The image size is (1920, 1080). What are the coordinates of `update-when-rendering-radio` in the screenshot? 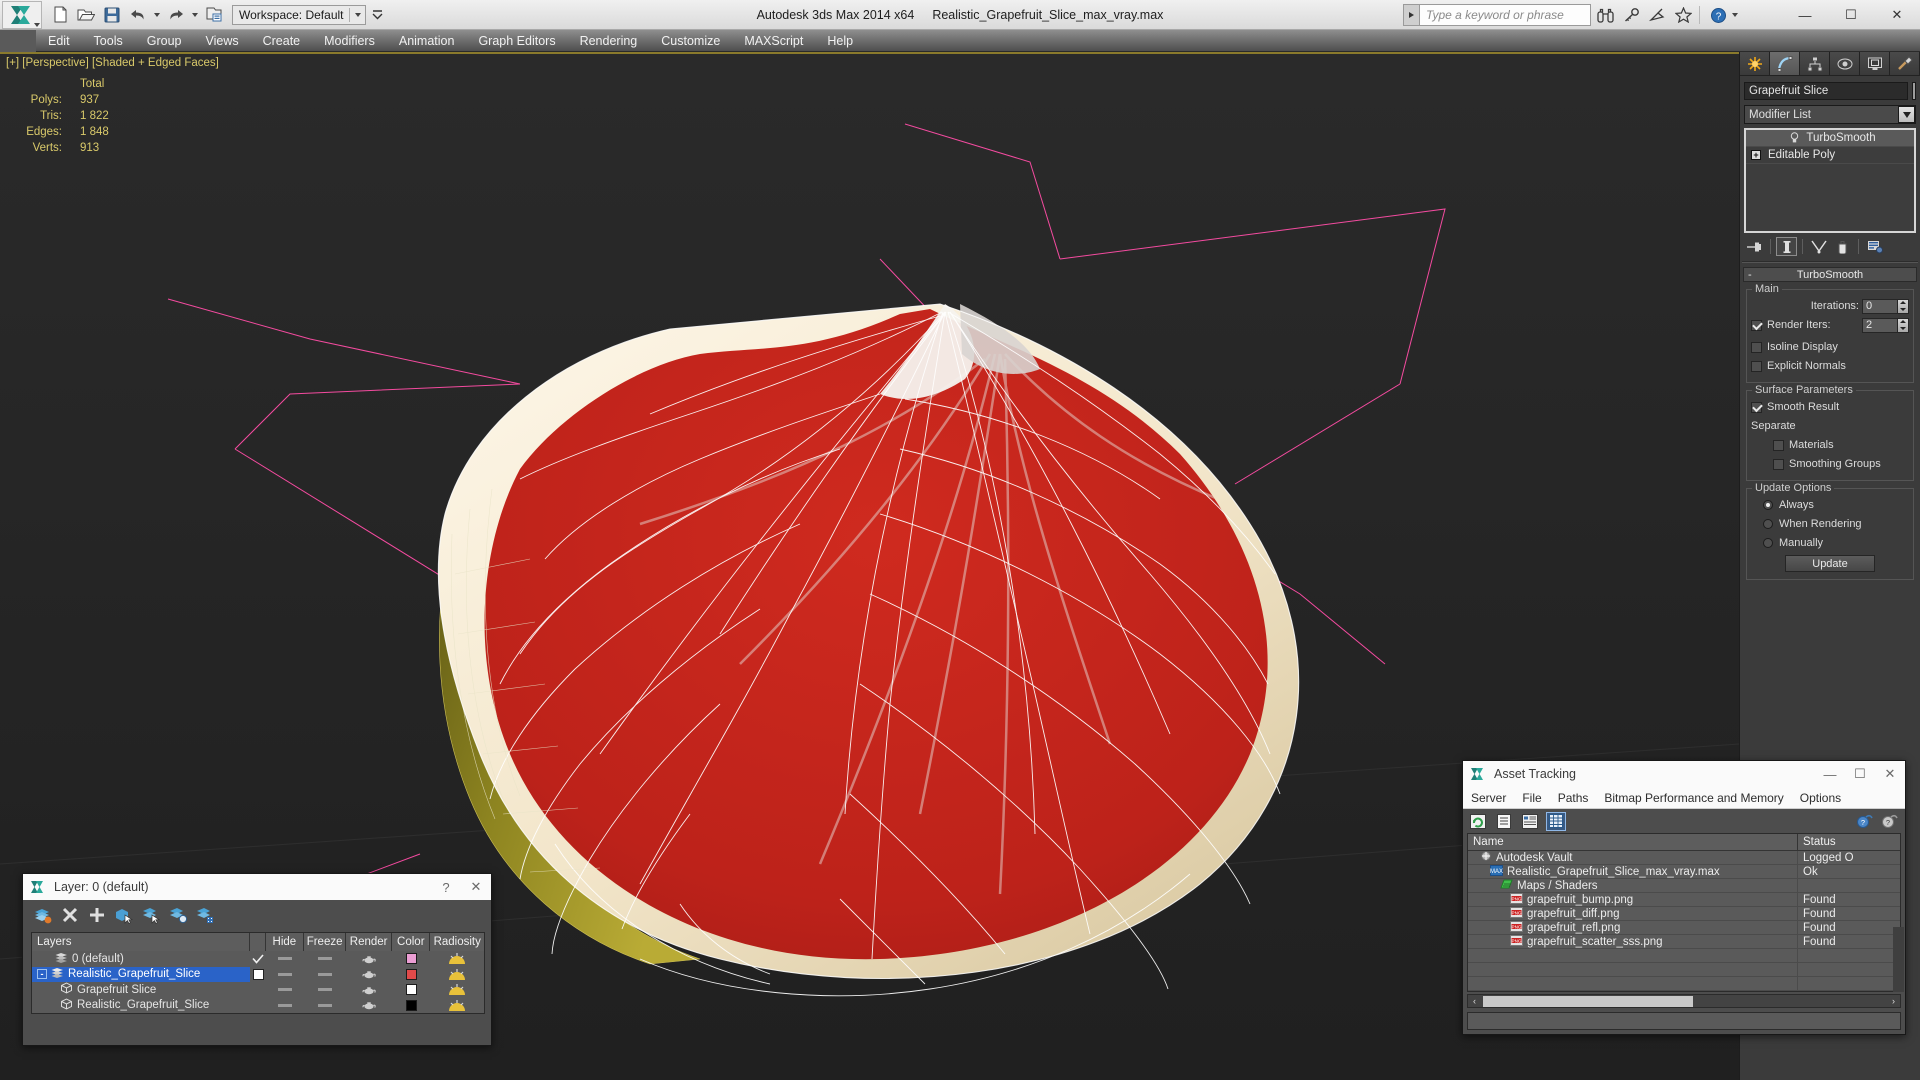 It's located at (1768, 524).